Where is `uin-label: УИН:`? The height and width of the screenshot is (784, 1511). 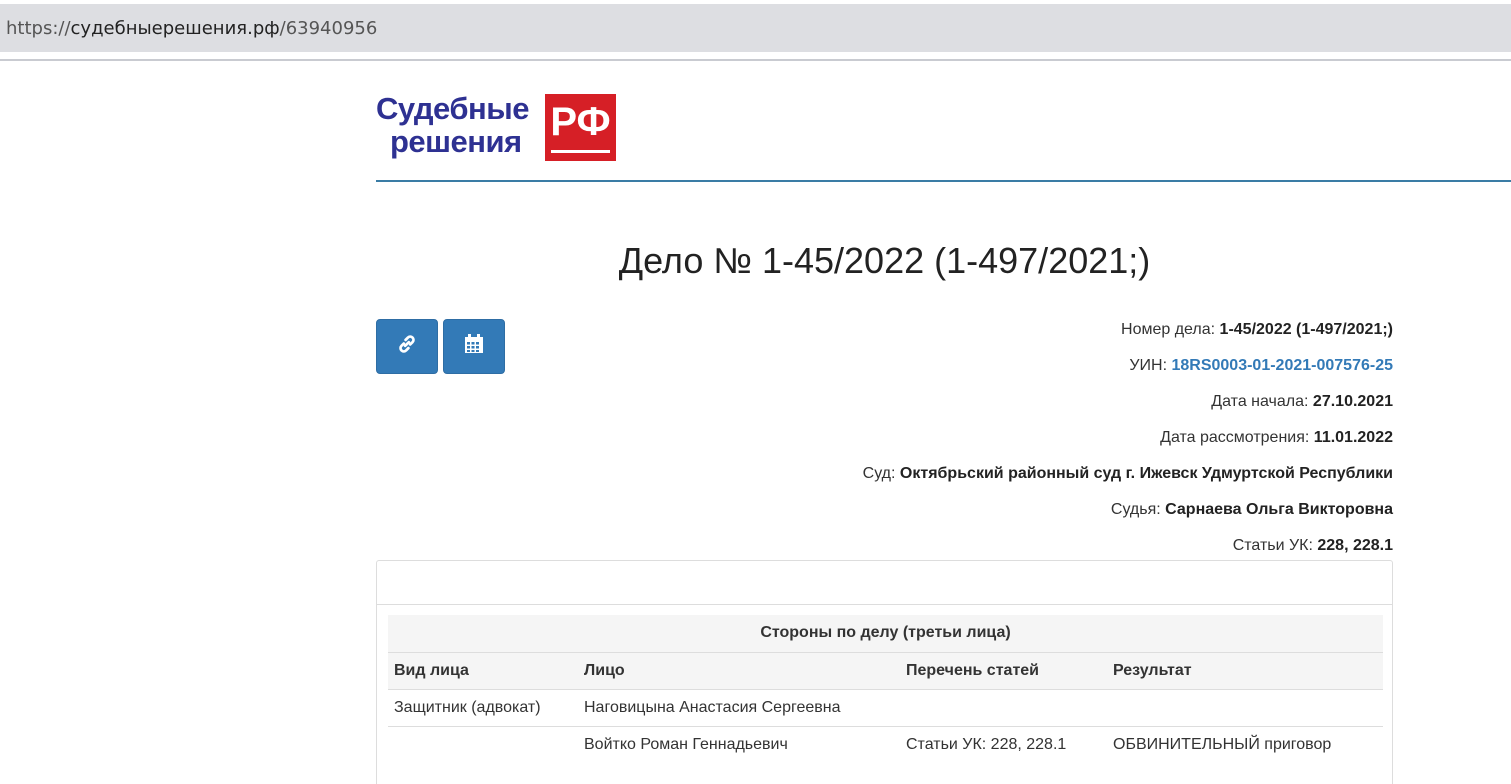
uin-label: УИН: is located at coordinates (1148, 365).